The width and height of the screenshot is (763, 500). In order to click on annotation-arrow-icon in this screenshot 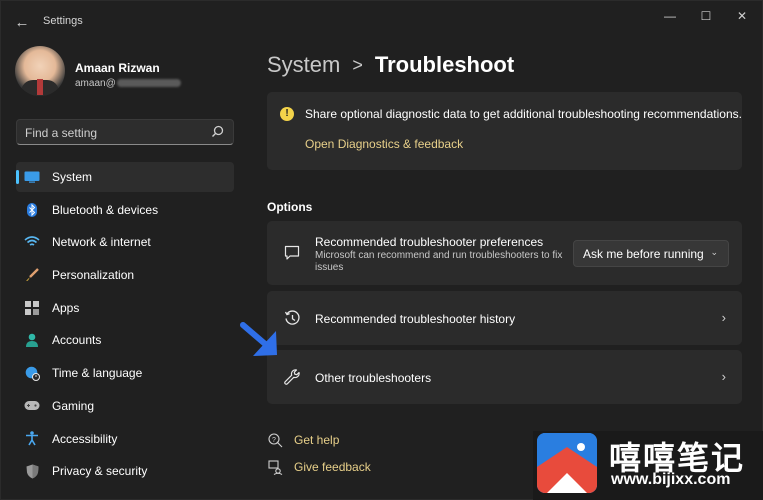, I will do `click(258, 339)`.